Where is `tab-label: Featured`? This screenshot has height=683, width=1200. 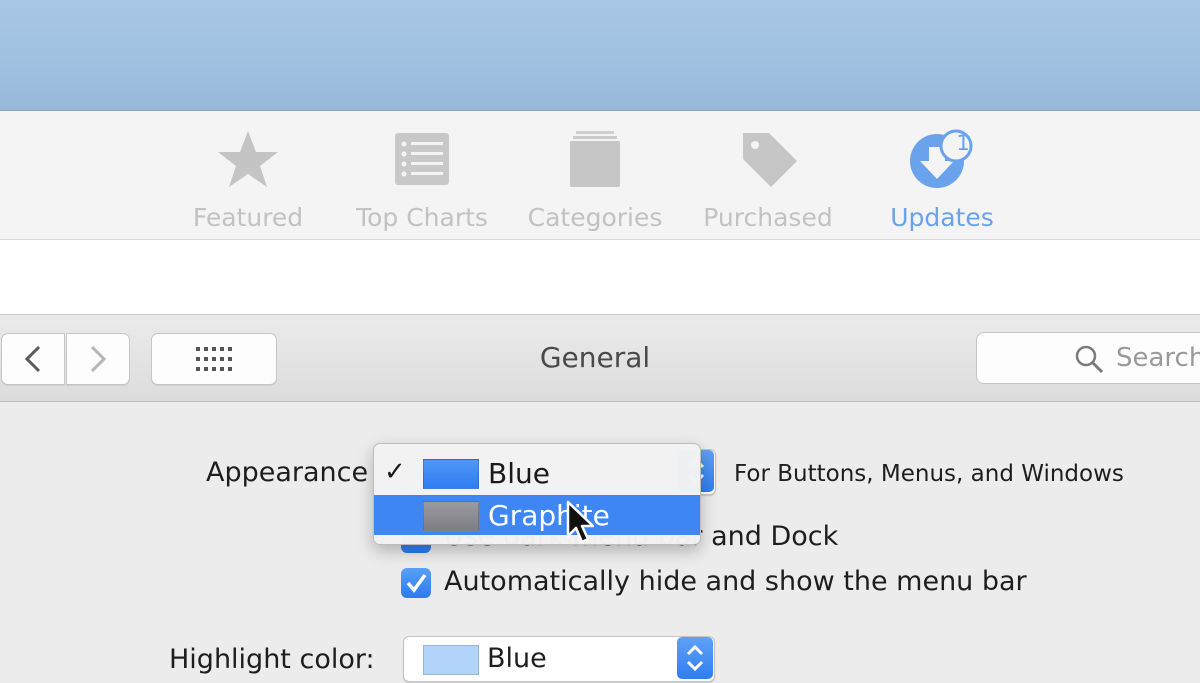
tab-label: Featured is located at coordinates (248, 217).